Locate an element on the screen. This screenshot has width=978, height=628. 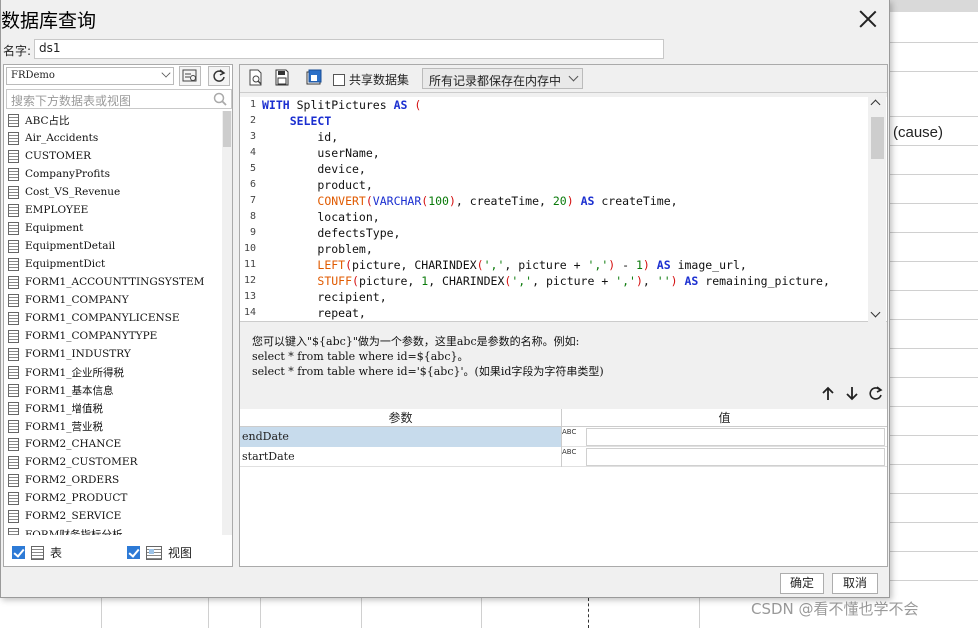
table-list-item: CompanyProfits is located at coordinates (114, 174).